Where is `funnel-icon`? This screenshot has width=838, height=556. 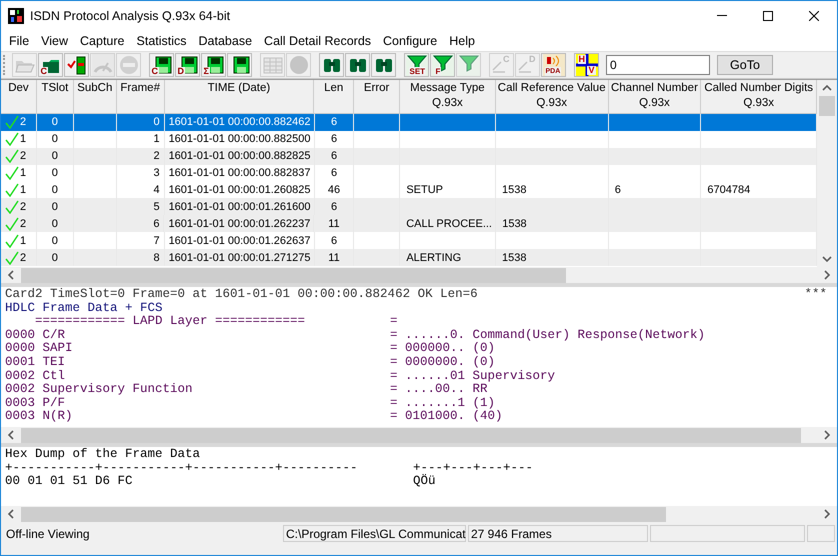
funnel-icon is located at coordinates (443, 65).